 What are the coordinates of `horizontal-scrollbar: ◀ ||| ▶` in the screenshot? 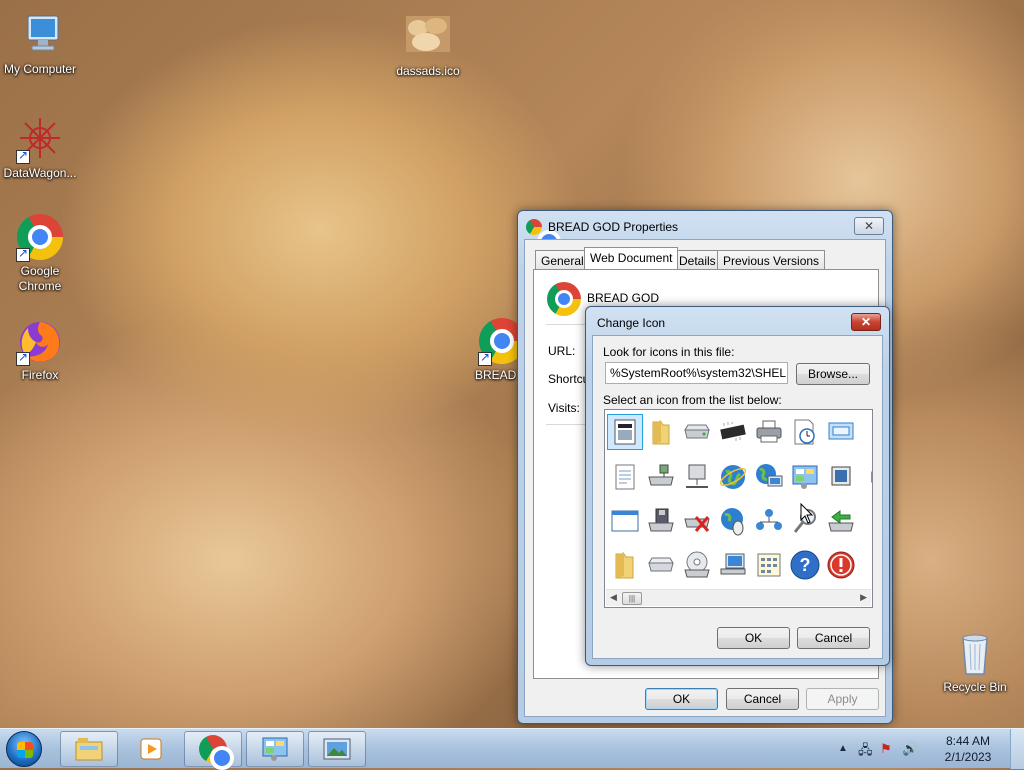 It's located at (738, 597).